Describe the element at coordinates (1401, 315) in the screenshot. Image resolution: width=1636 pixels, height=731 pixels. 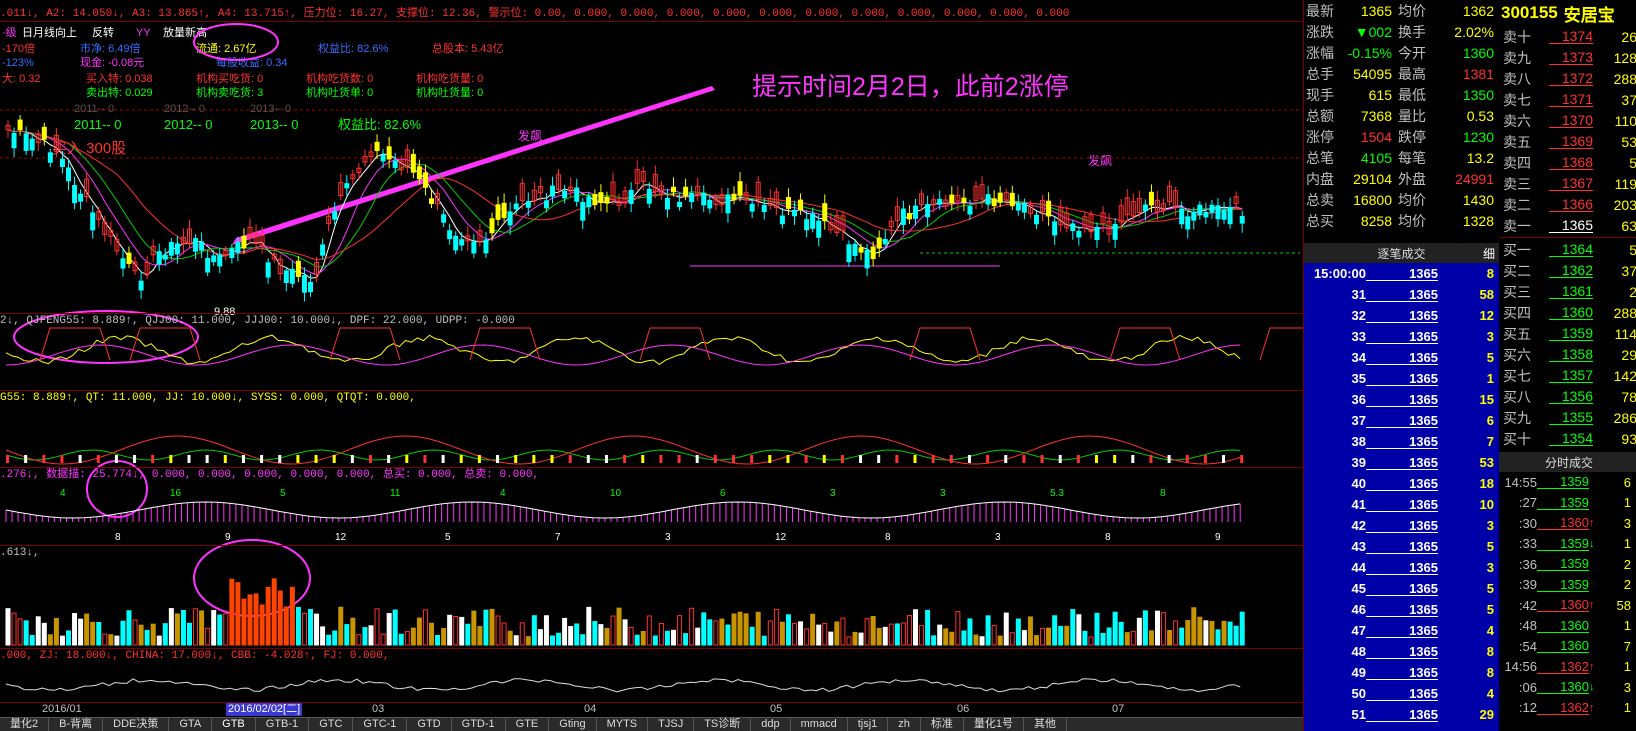
I see `tick-row: 32 1365 12` at that location.